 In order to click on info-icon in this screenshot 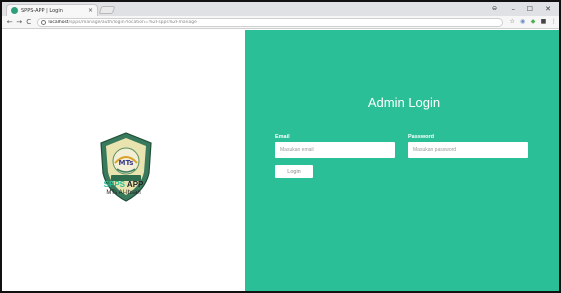, I will do `click(44, 22)`.